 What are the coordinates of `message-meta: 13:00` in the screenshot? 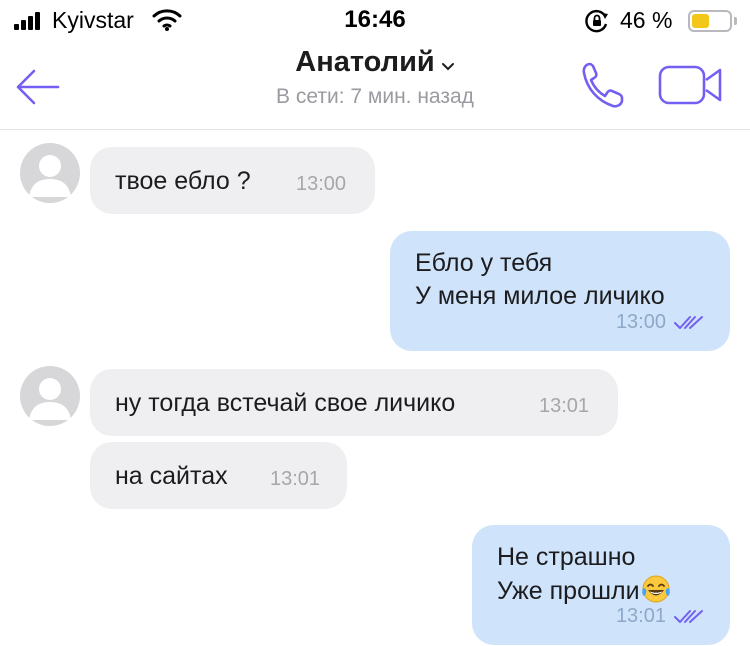 It's located at (660, 322).